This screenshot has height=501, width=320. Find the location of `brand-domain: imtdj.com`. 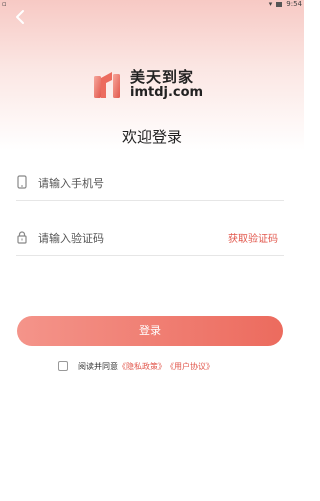

brand-domain: imtdj.com is located at coordinates (167, 92).